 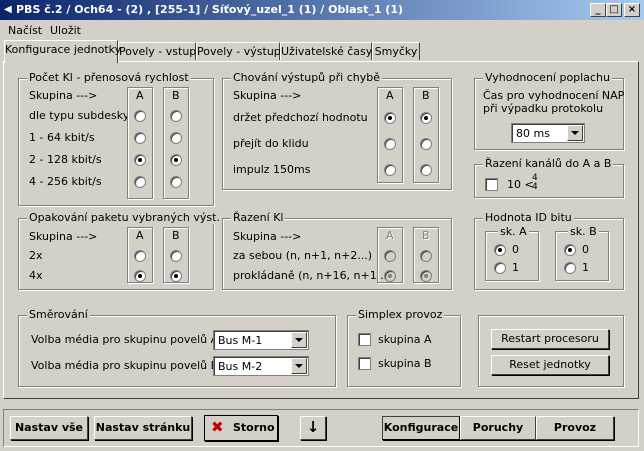 What do you see at coordinates (550, 339) in the screenshot?
I see `restart-procesoru-button: Restart procesoru` at bounding box center [550, 339].